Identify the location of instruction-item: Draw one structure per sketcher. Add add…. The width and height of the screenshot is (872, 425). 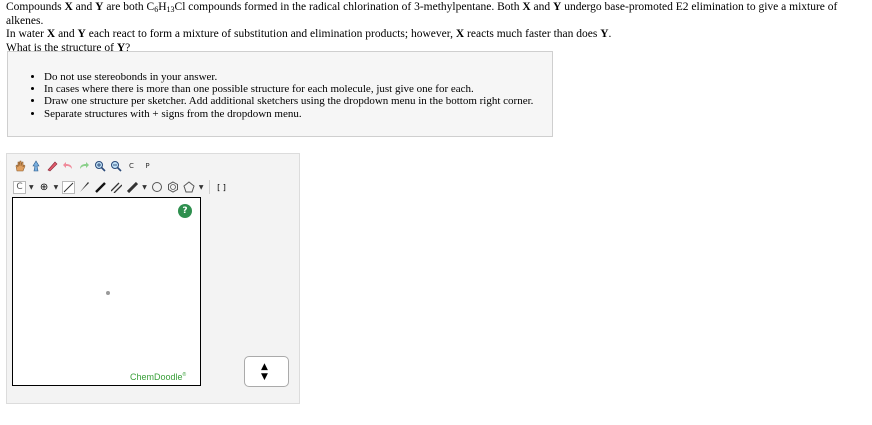
(288, 101).